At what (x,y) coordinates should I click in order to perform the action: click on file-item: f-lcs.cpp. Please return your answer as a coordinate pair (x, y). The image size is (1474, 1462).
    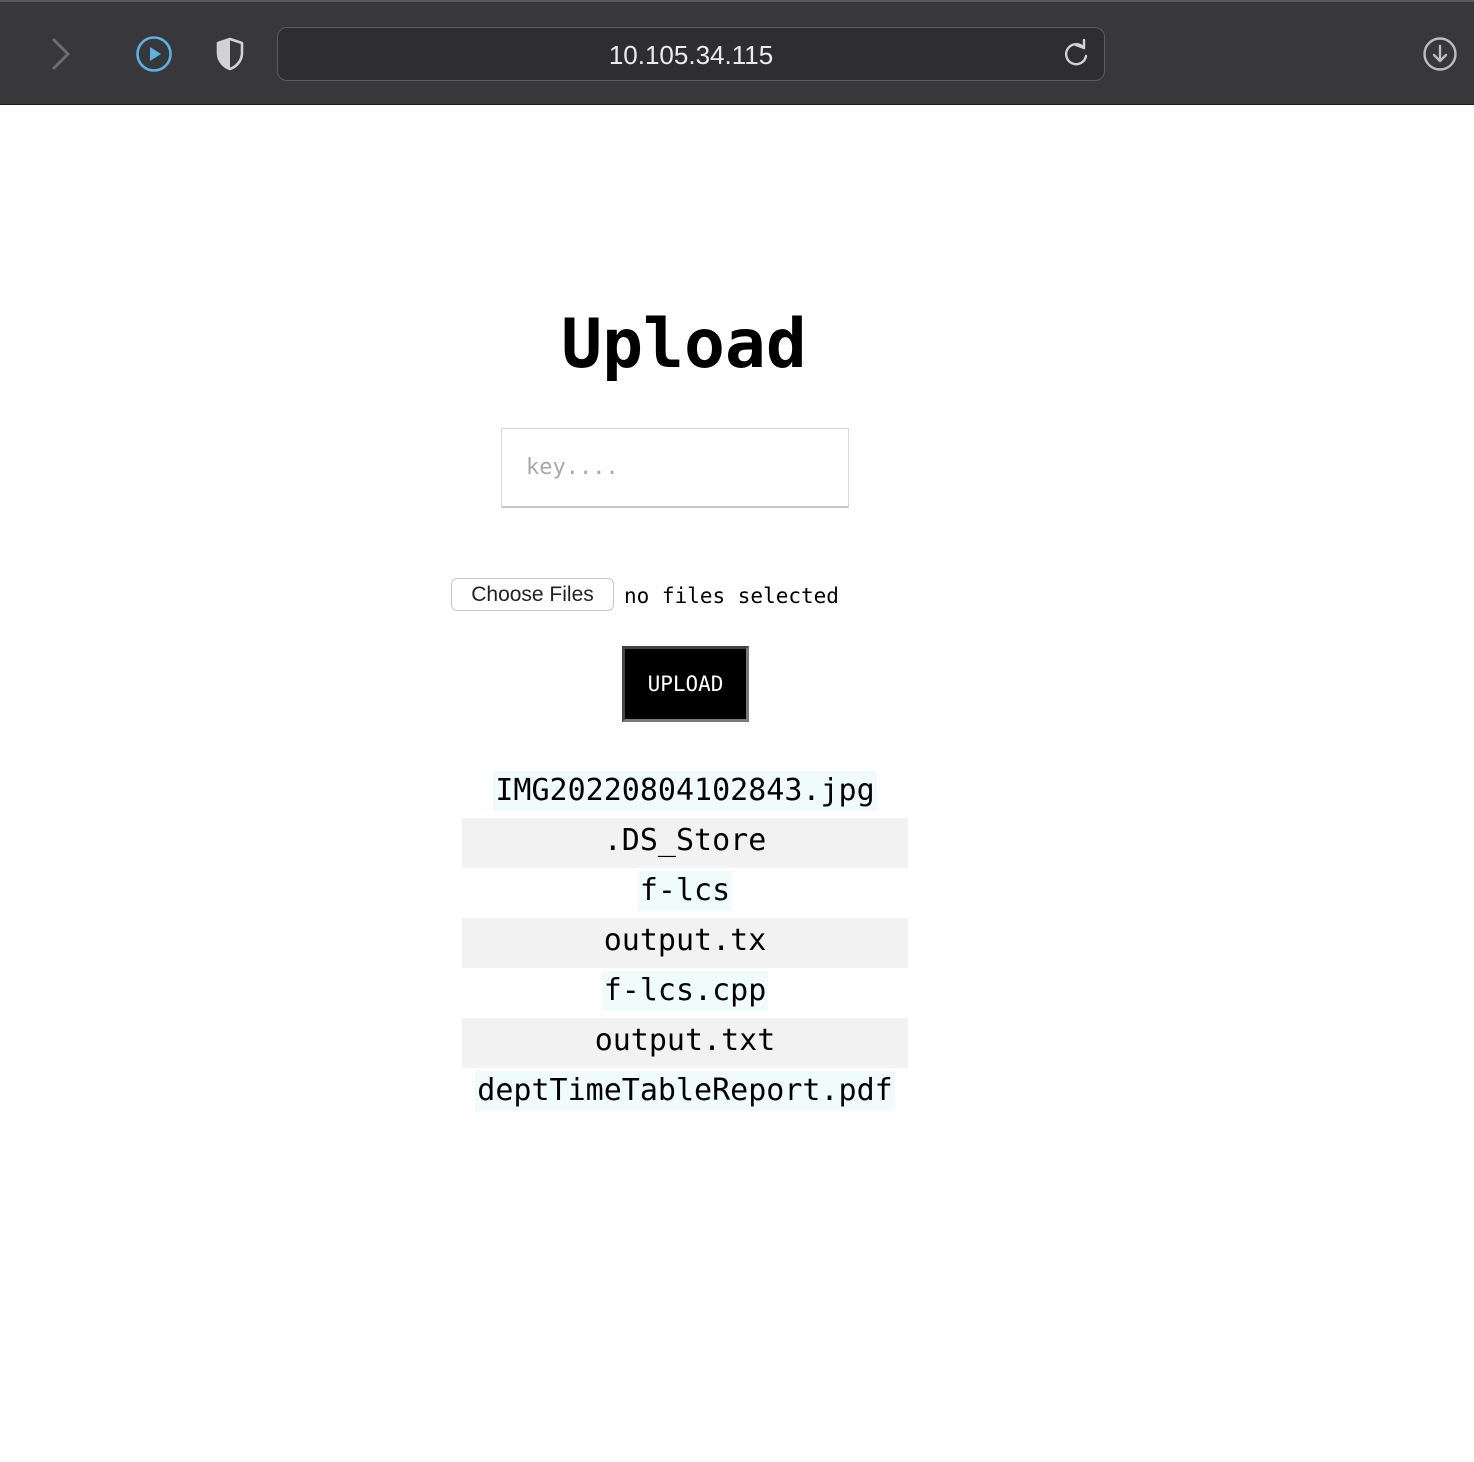
    Looking at the image, I should click on (685, 993).